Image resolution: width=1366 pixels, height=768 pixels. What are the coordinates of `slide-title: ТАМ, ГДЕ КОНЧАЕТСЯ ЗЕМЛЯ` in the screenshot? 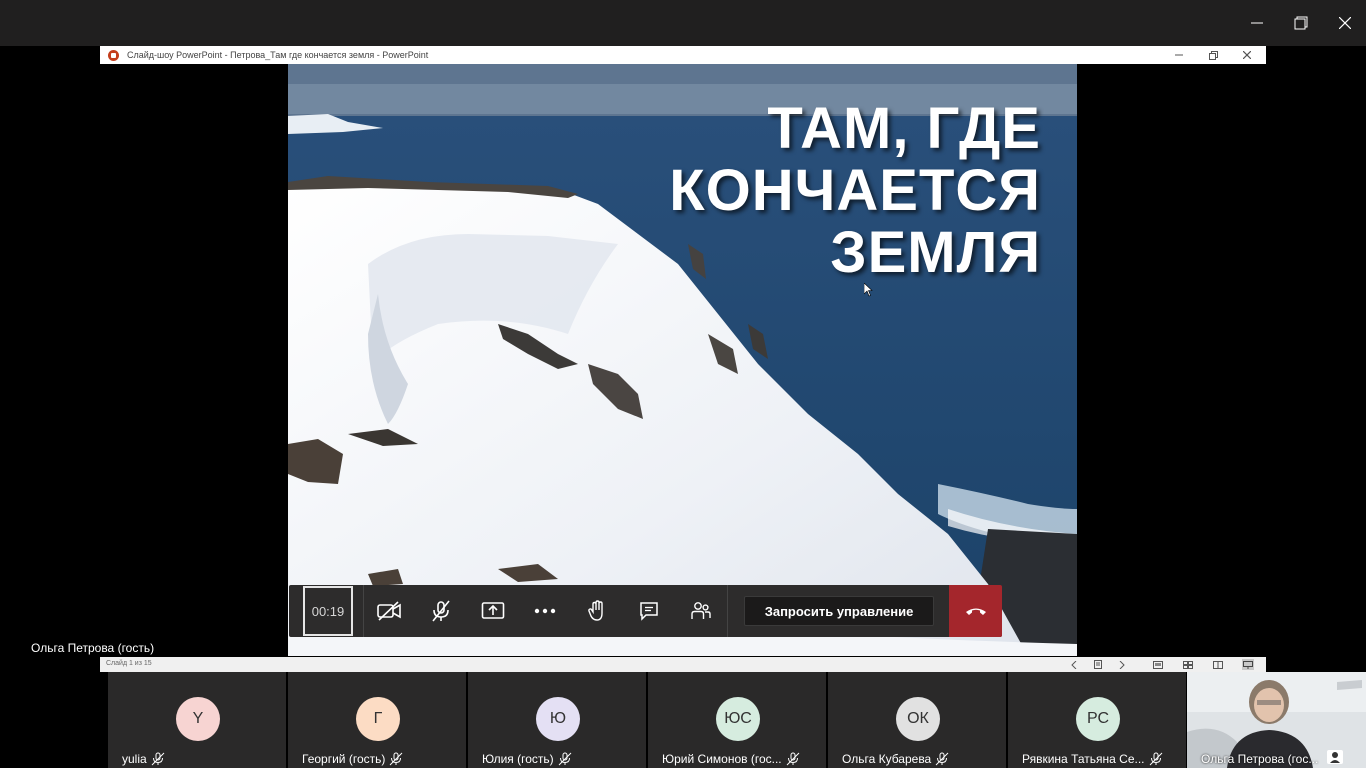 It's located at (855, 190).